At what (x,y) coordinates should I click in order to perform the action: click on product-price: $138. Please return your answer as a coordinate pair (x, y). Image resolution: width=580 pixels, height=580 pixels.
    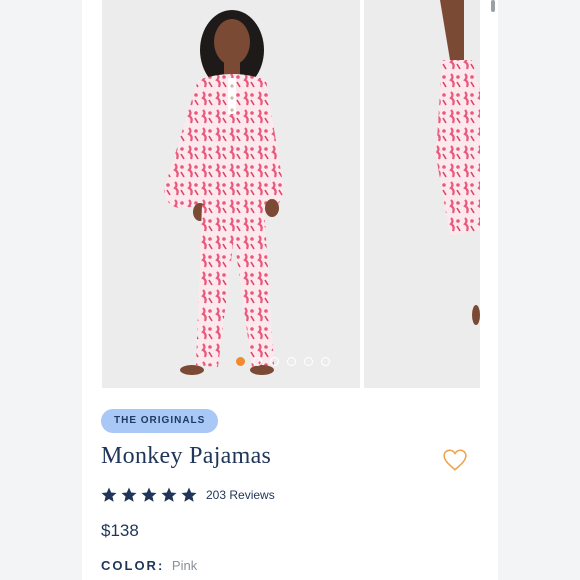
    Looking at the image, I should click on (120, 530).